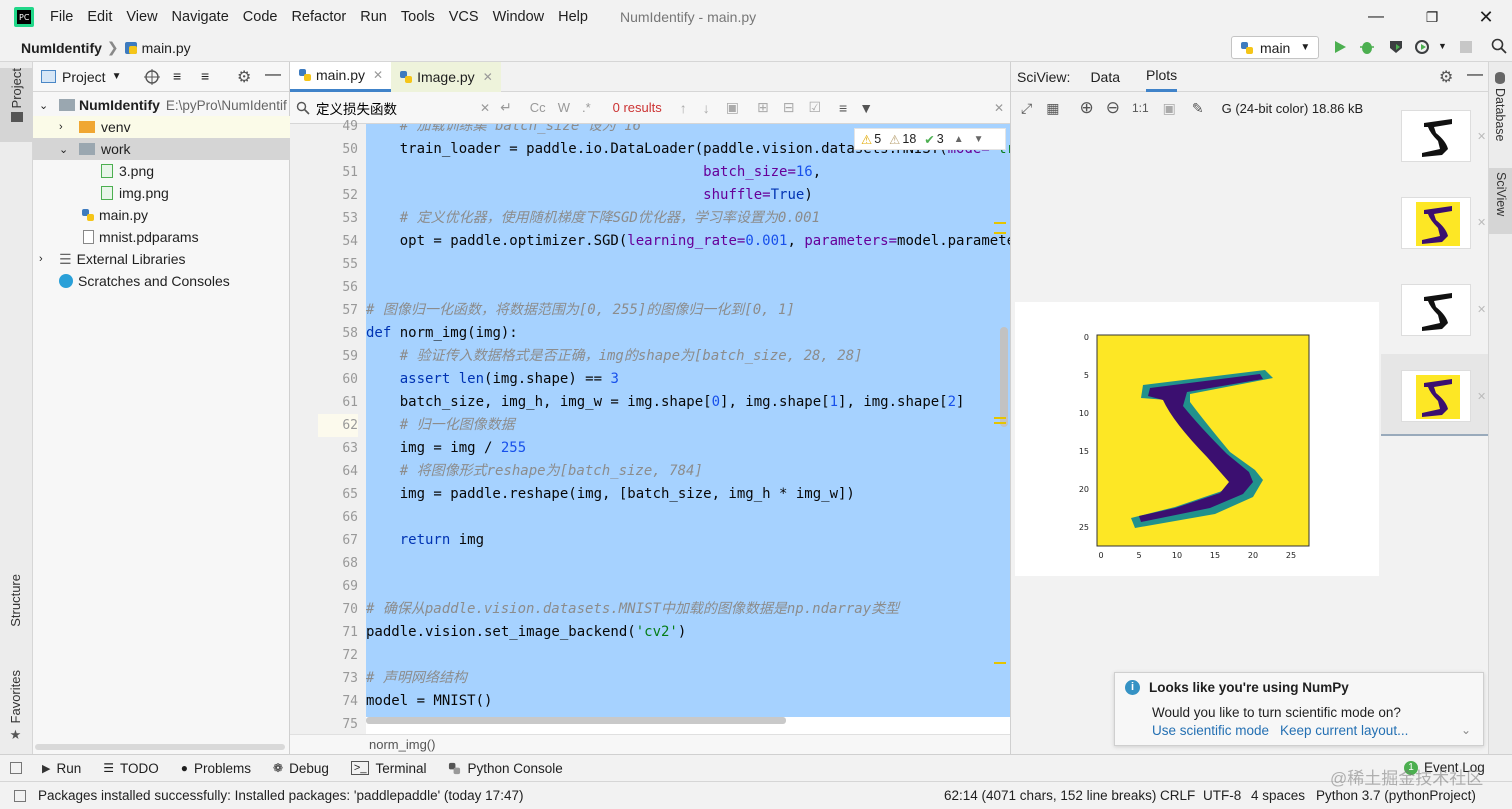 The image size is (1512, 809). I want to click on menu-view: View, so click(141, 17).